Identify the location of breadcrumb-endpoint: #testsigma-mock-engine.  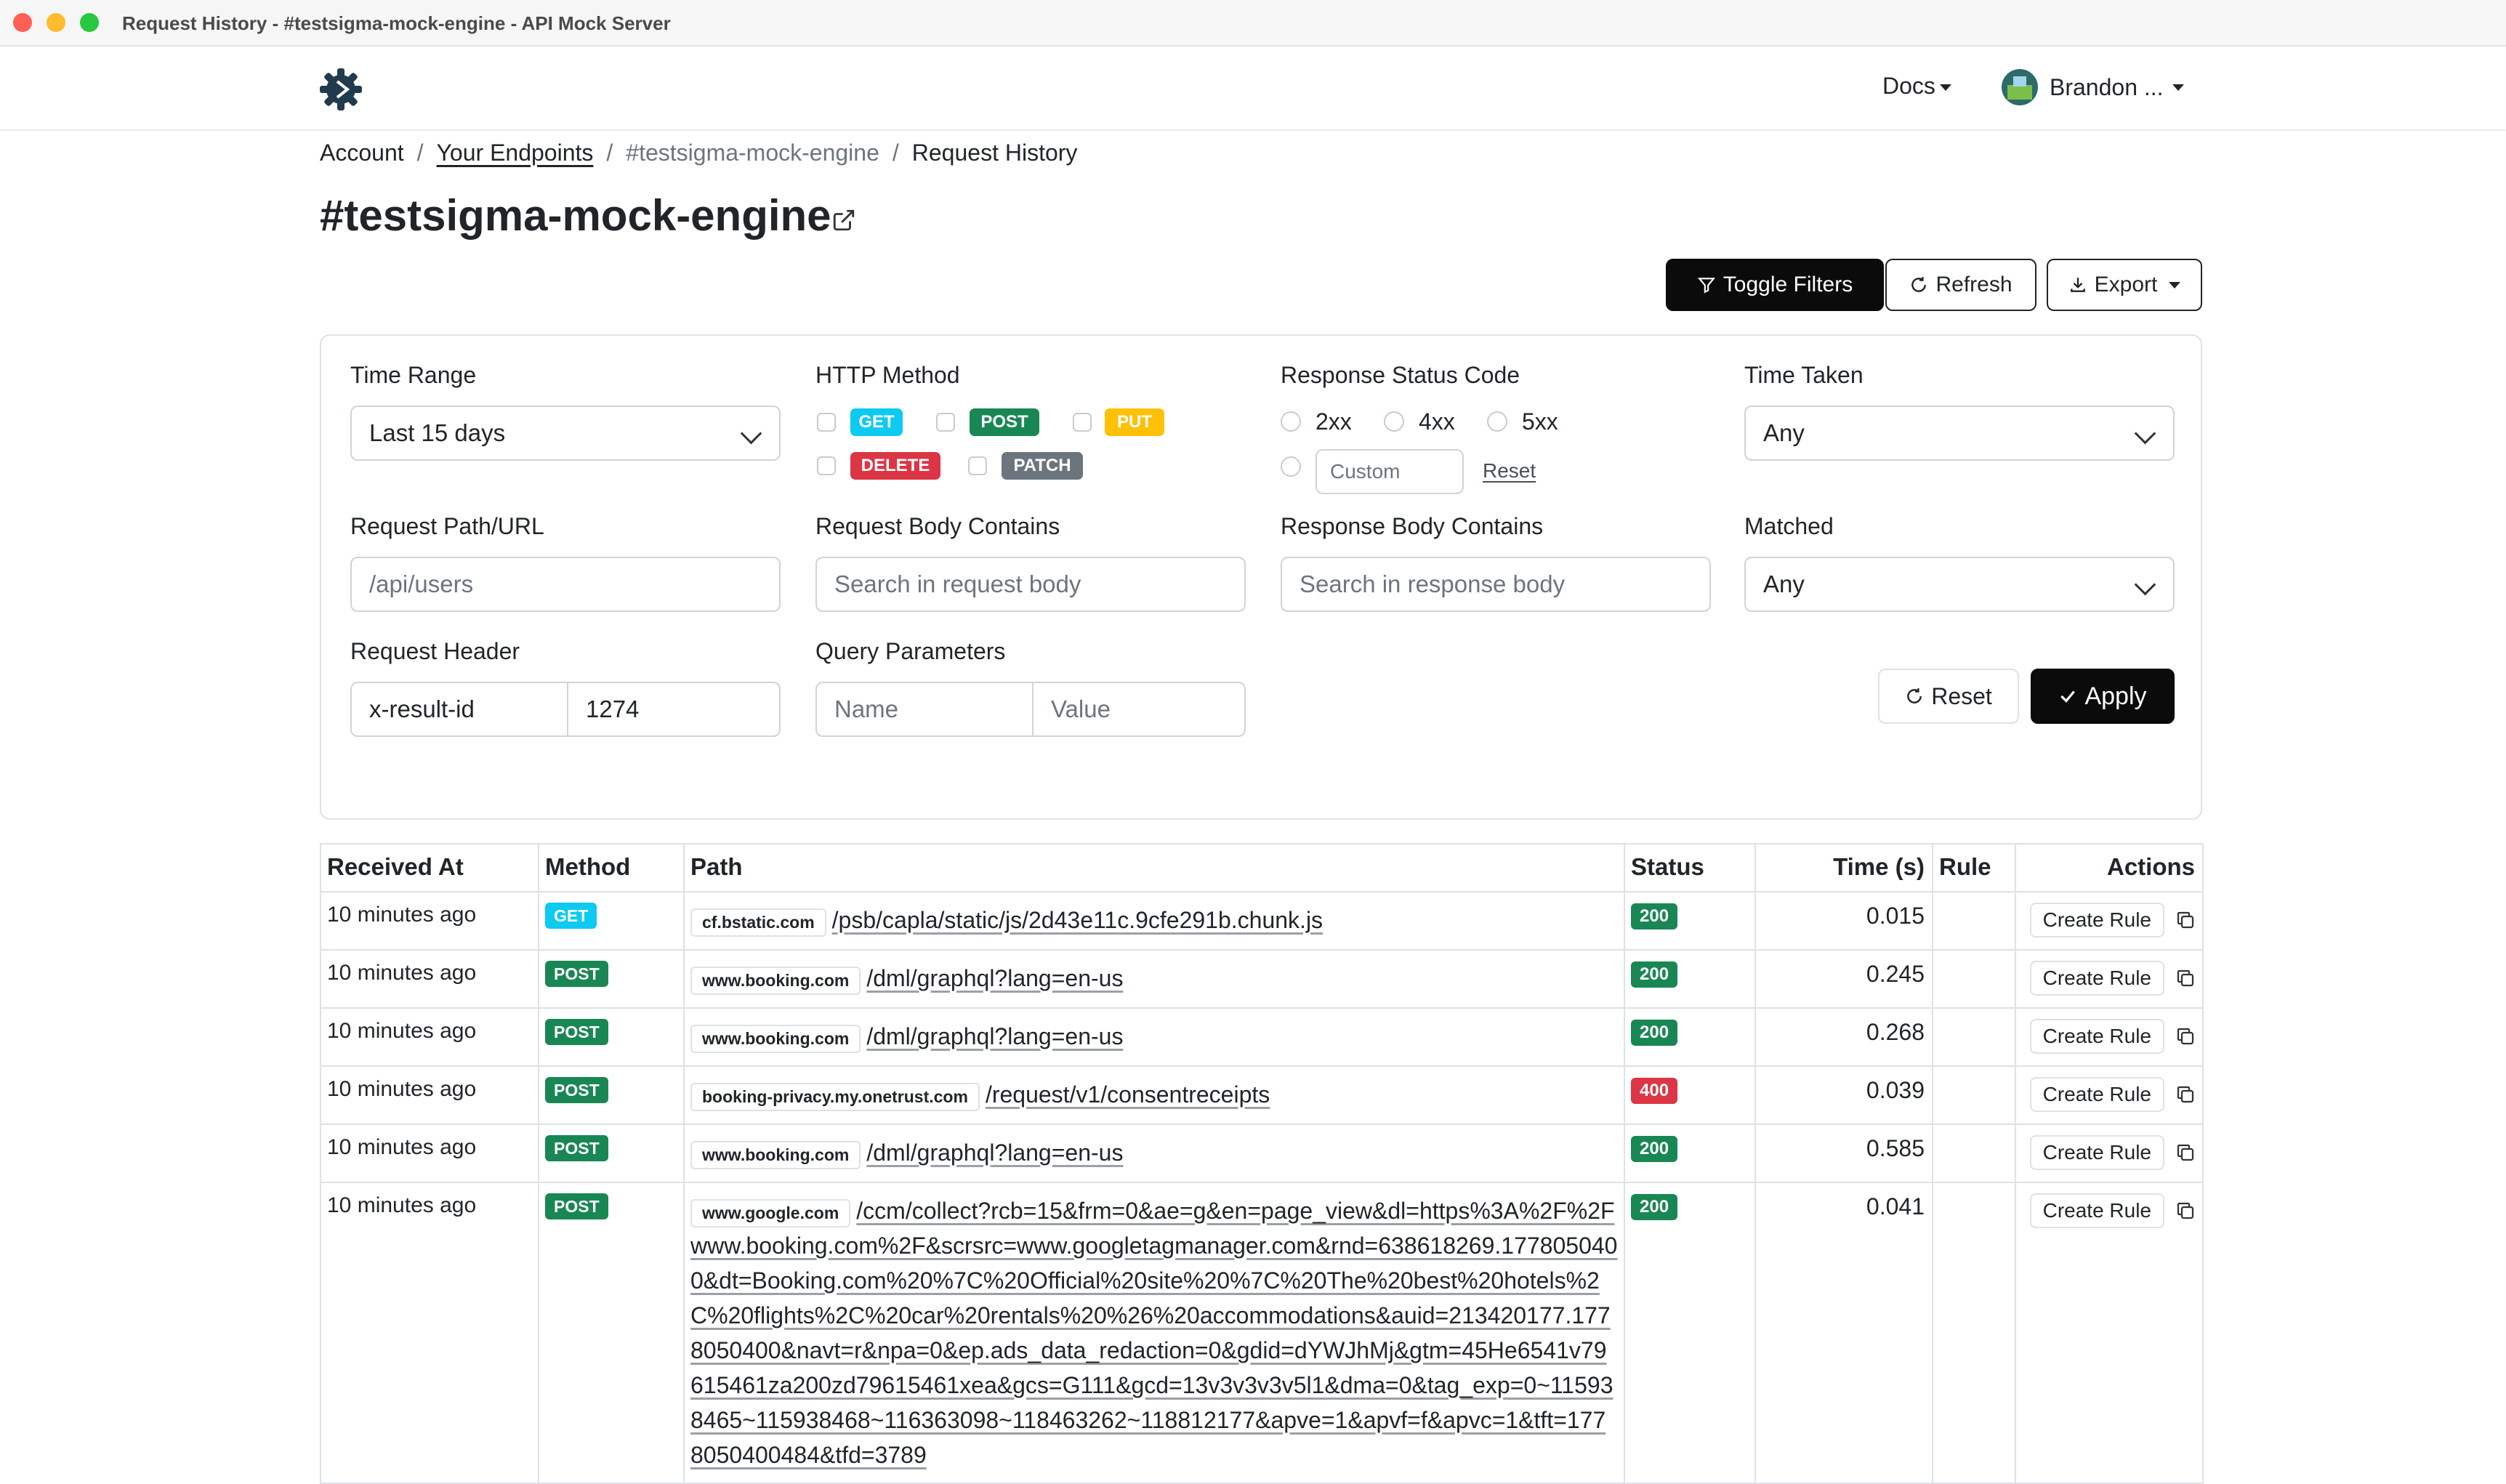
(752, 153).